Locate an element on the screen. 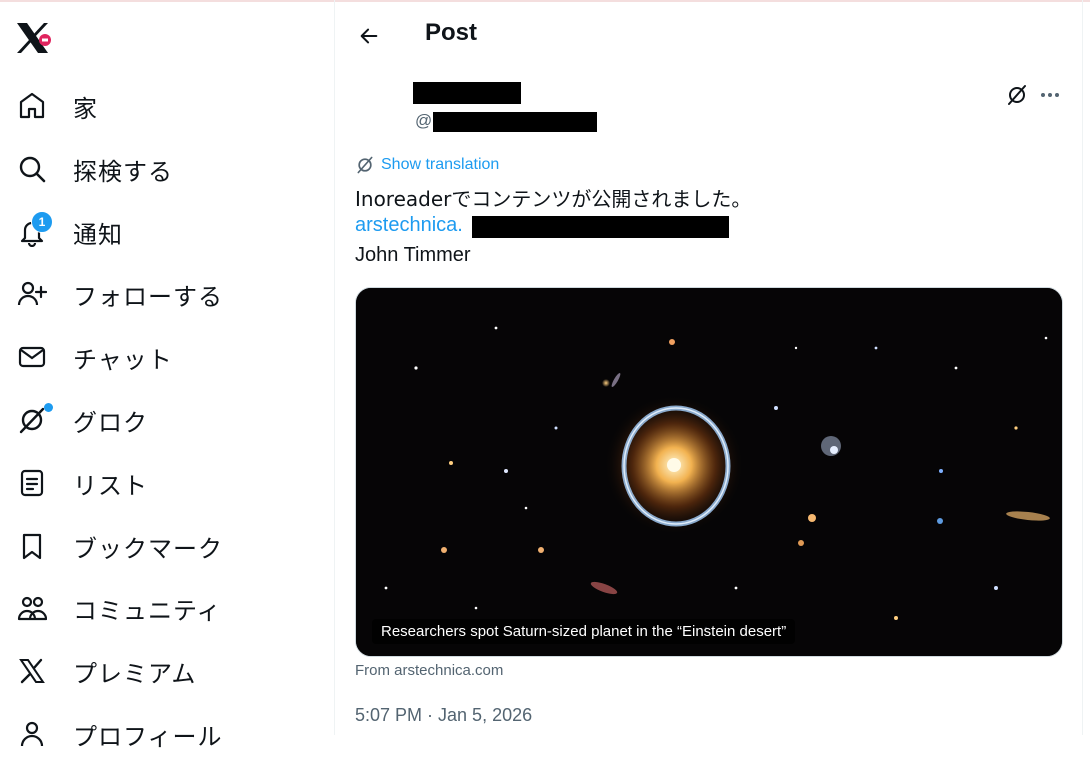  unread-dot is located at coordinates (48, 407).